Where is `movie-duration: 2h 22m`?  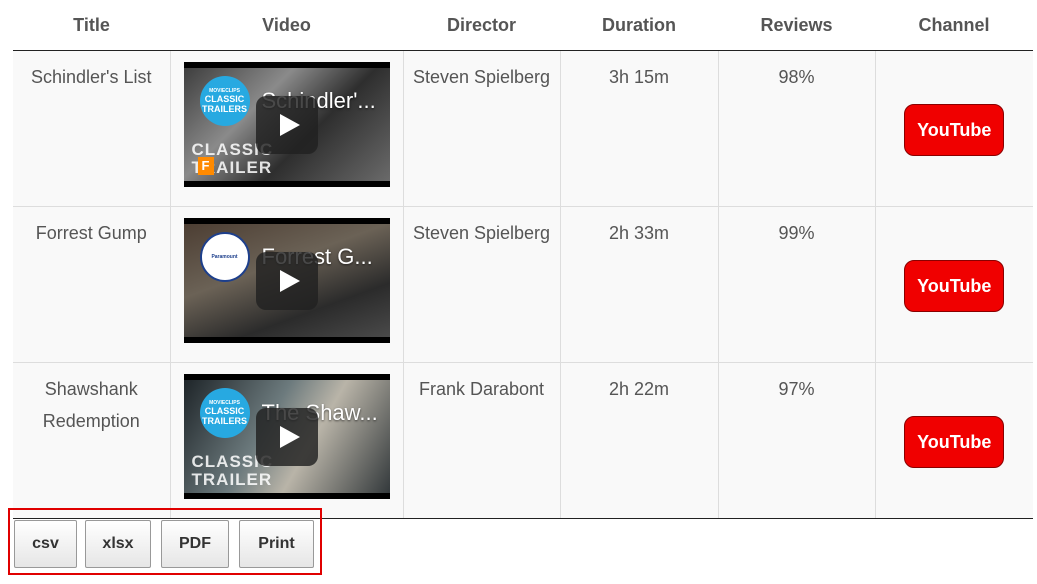
movie-duration: 2h 22m is located at coordinates (639, 440).